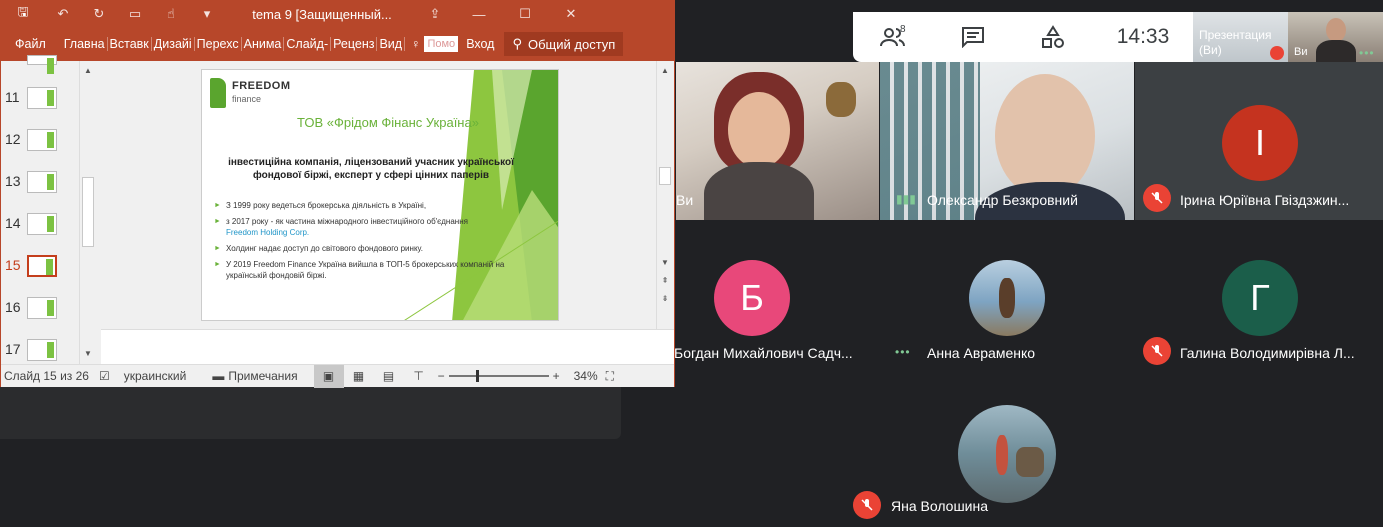 The image size is (1383, 527). Describe the element at coordinates (777, 141) in the screenshot. I see `tile-self-video: Ви` at that location.